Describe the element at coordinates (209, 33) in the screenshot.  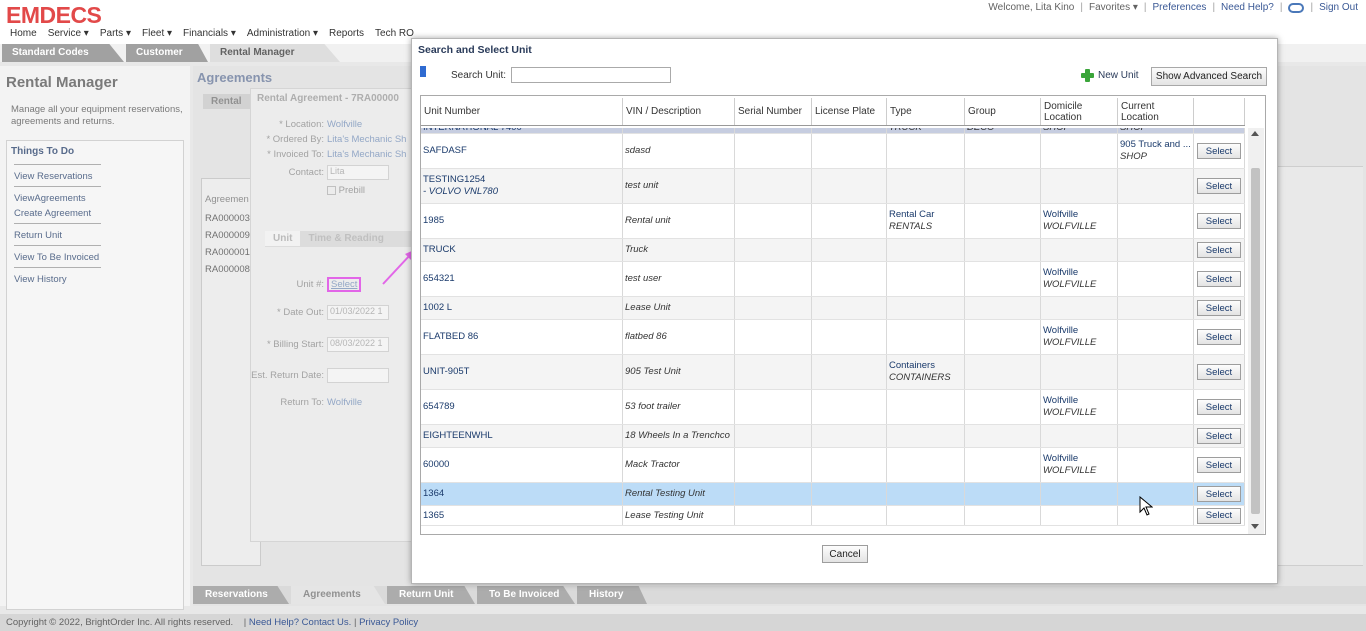
I see `nav-financials: Financials ▾` at that location.